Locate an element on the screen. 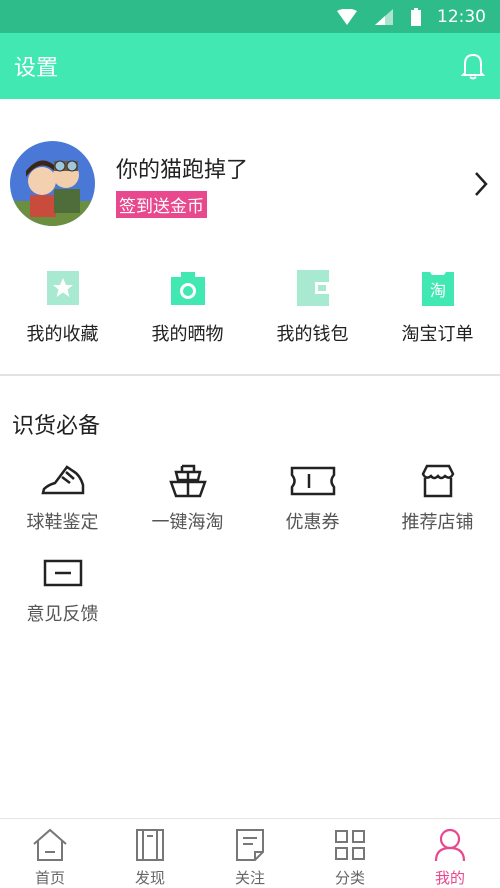 The height and width of the screenshot is (888, 500). tool-label: 推荐店铺 is located at coordinates (437, 522).